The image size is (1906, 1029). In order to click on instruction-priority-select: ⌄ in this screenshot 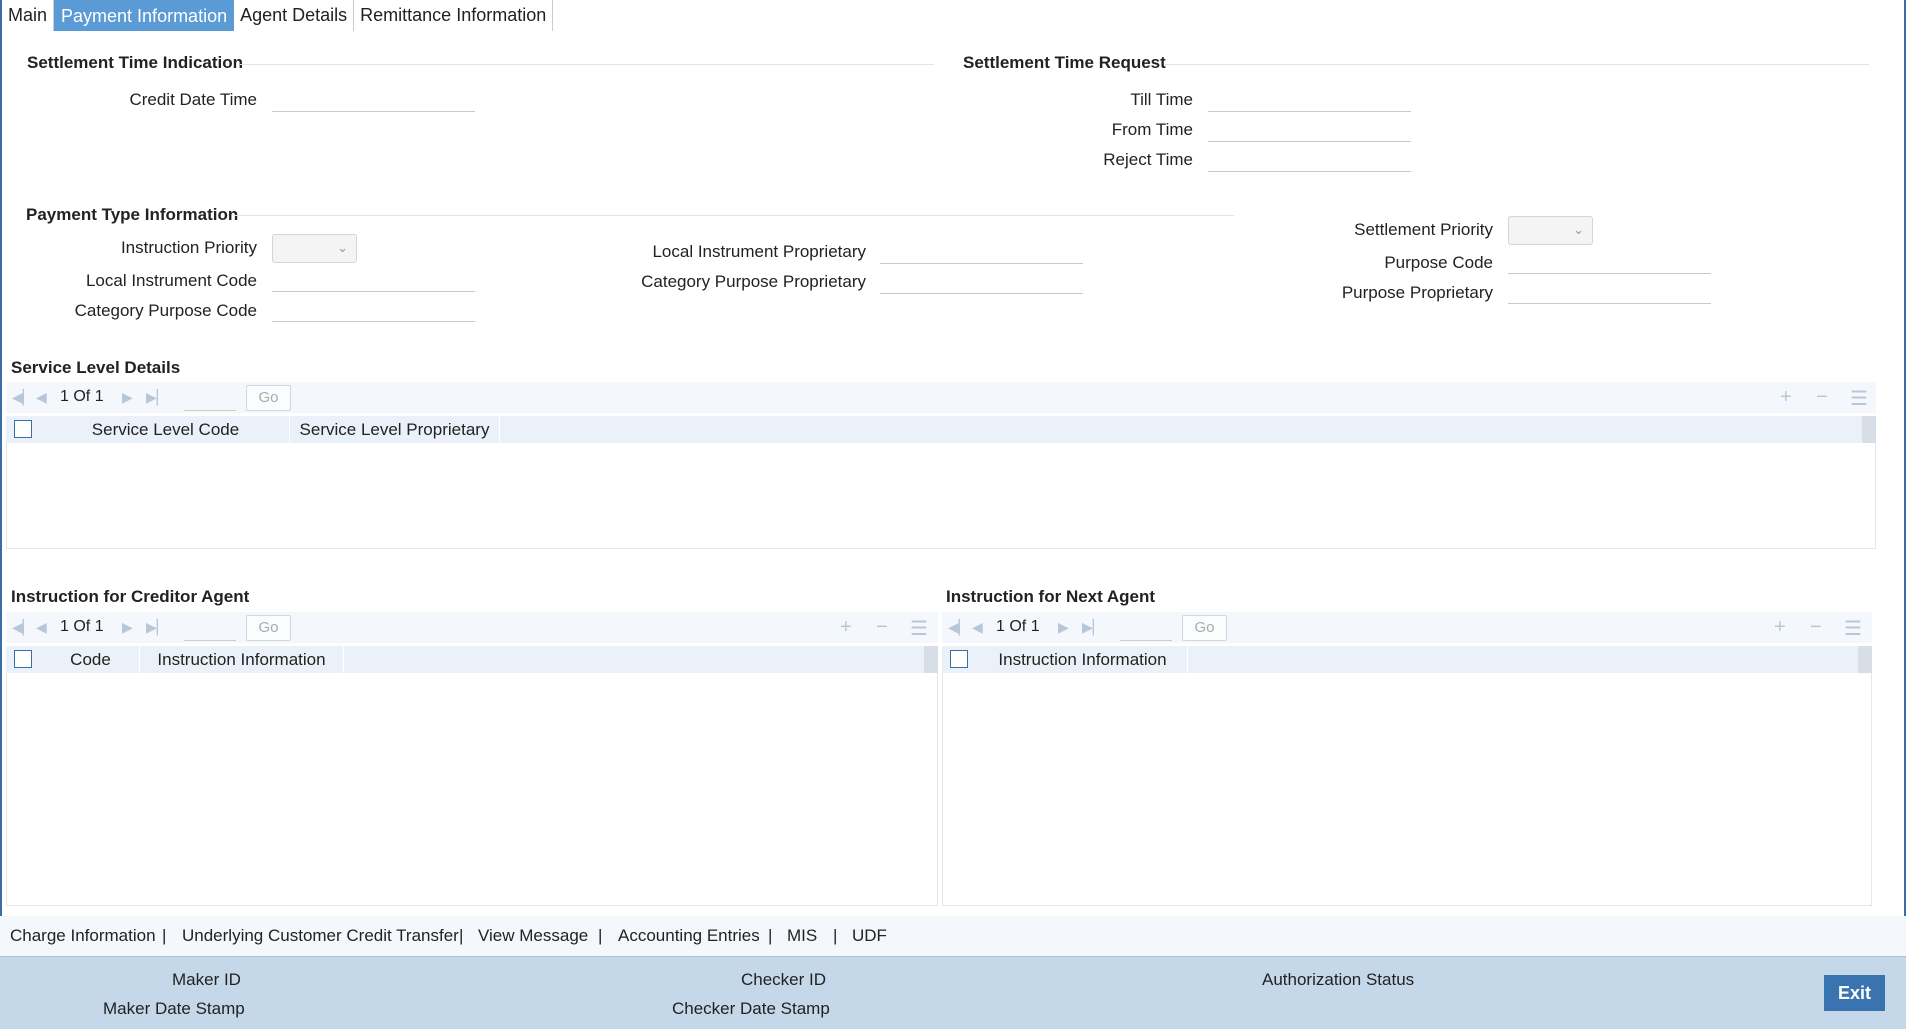, I will do `click(314, 248)`.